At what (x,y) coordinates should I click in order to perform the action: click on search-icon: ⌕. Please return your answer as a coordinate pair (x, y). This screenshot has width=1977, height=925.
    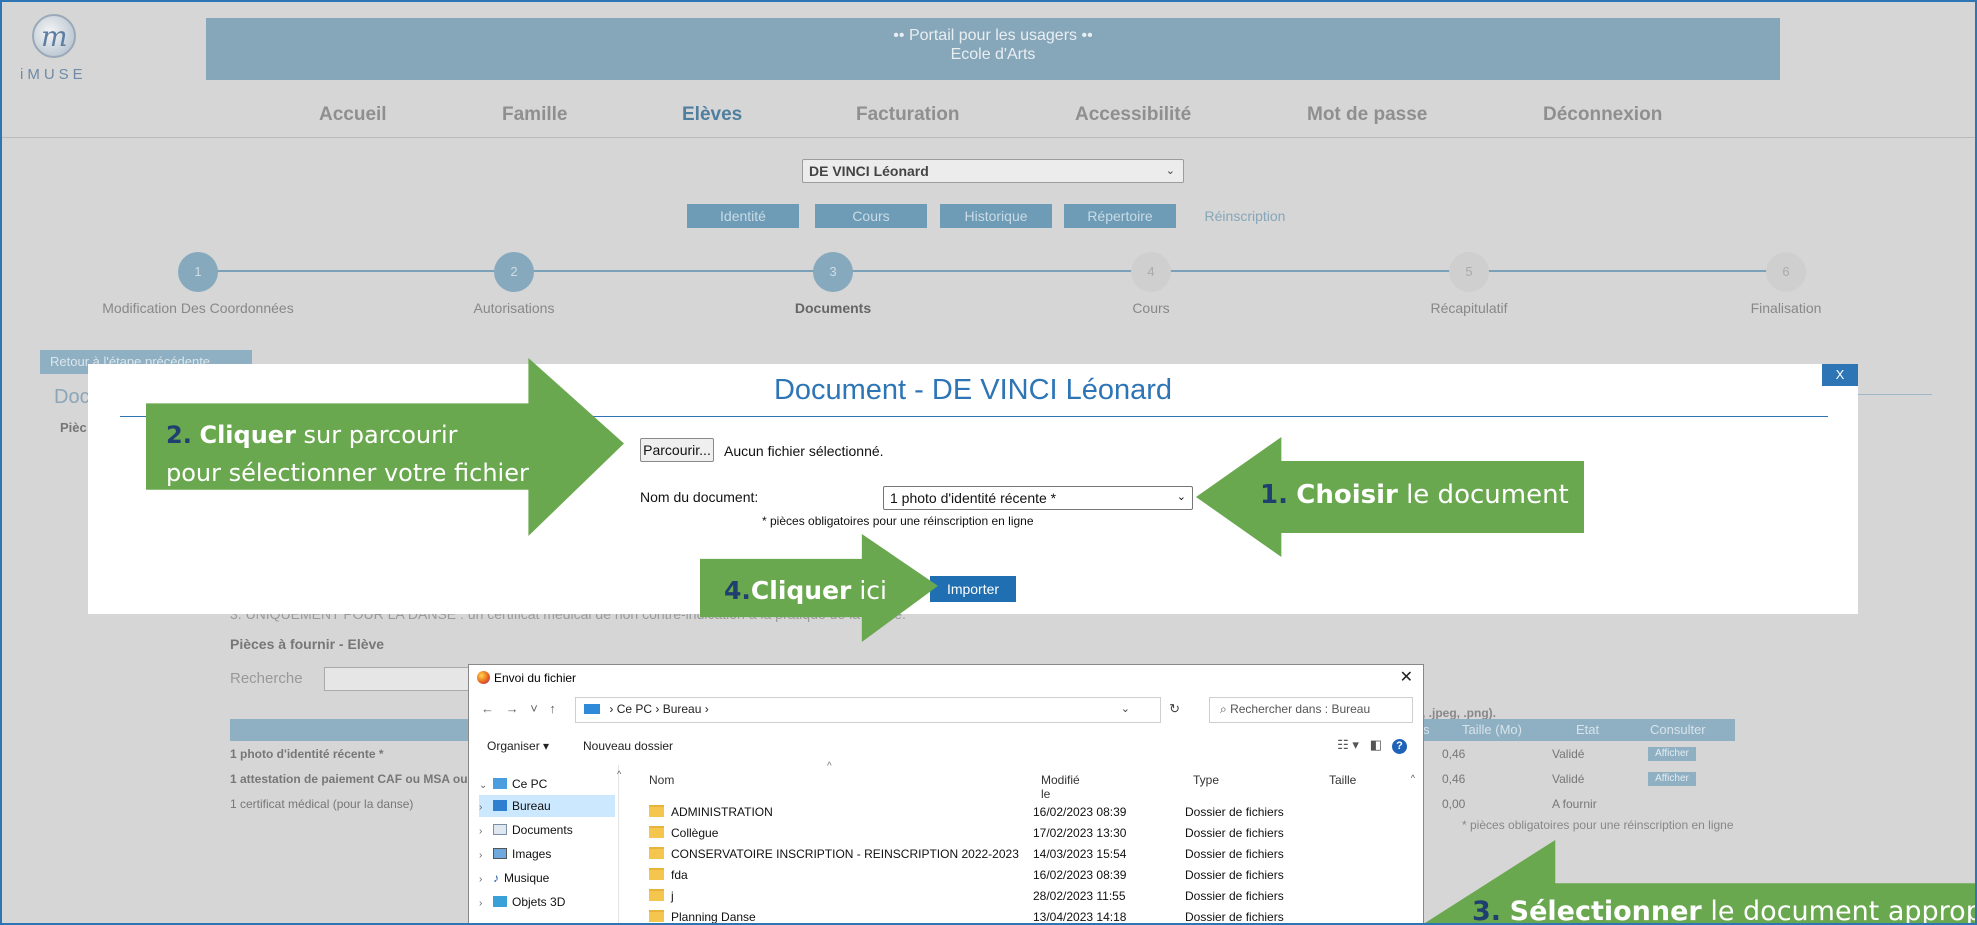
    Looking at the image, I should click on (1225, 709).